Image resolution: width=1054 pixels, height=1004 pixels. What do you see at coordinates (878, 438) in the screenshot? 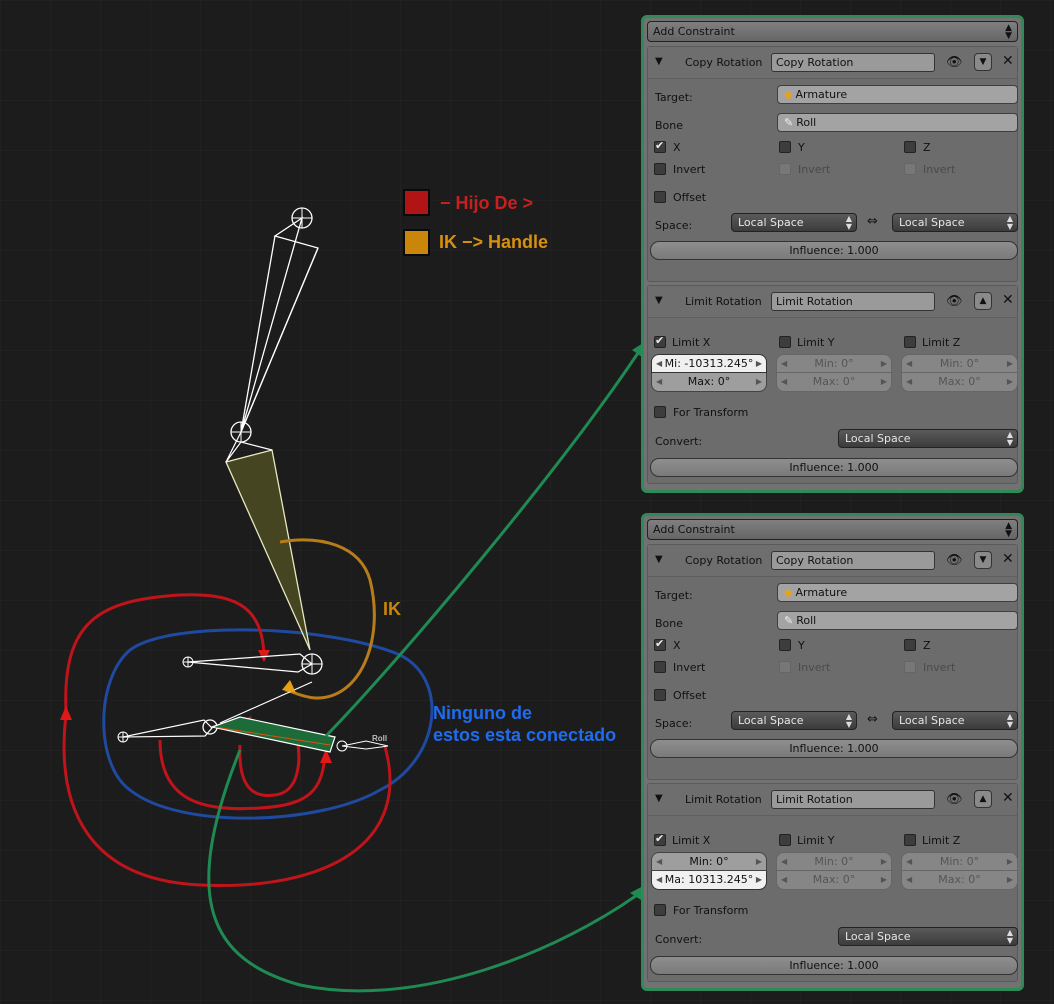
I see `convert-value: Local Space` at bounding box center [878, 438].